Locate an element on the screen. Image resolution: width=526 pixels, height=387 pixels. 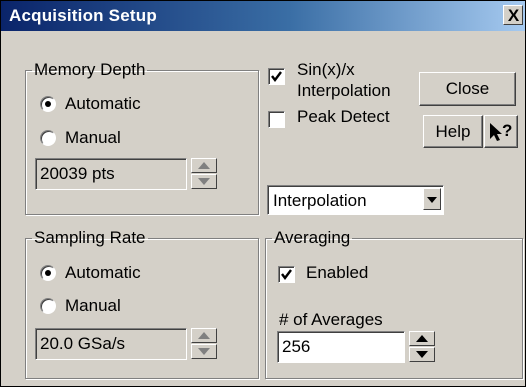
memory-depth-field: 20039 pts is located at coordinates (111, 174).